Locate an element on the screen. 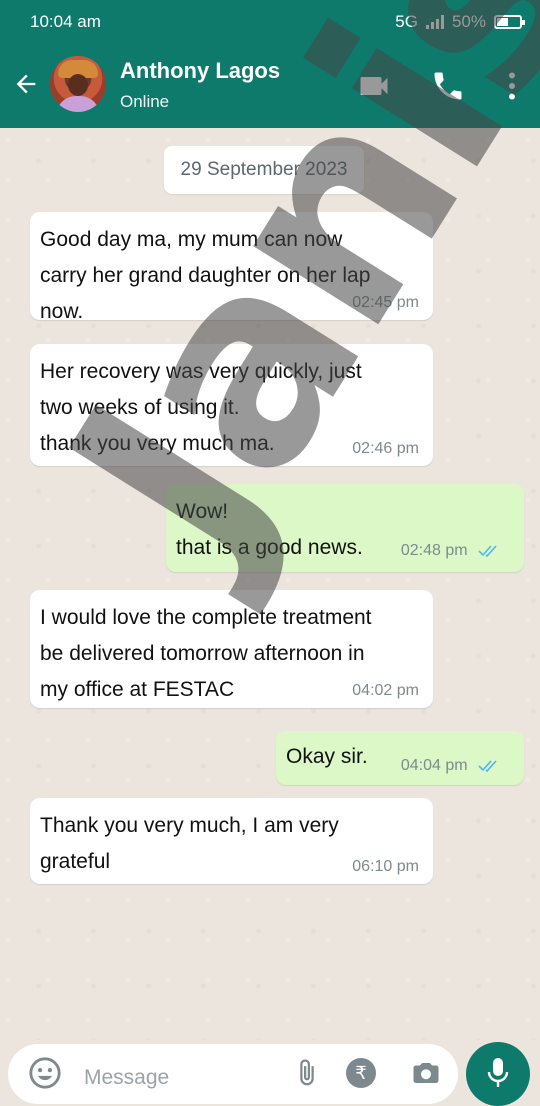  attach-icon is located at coordinates (307, 1073).